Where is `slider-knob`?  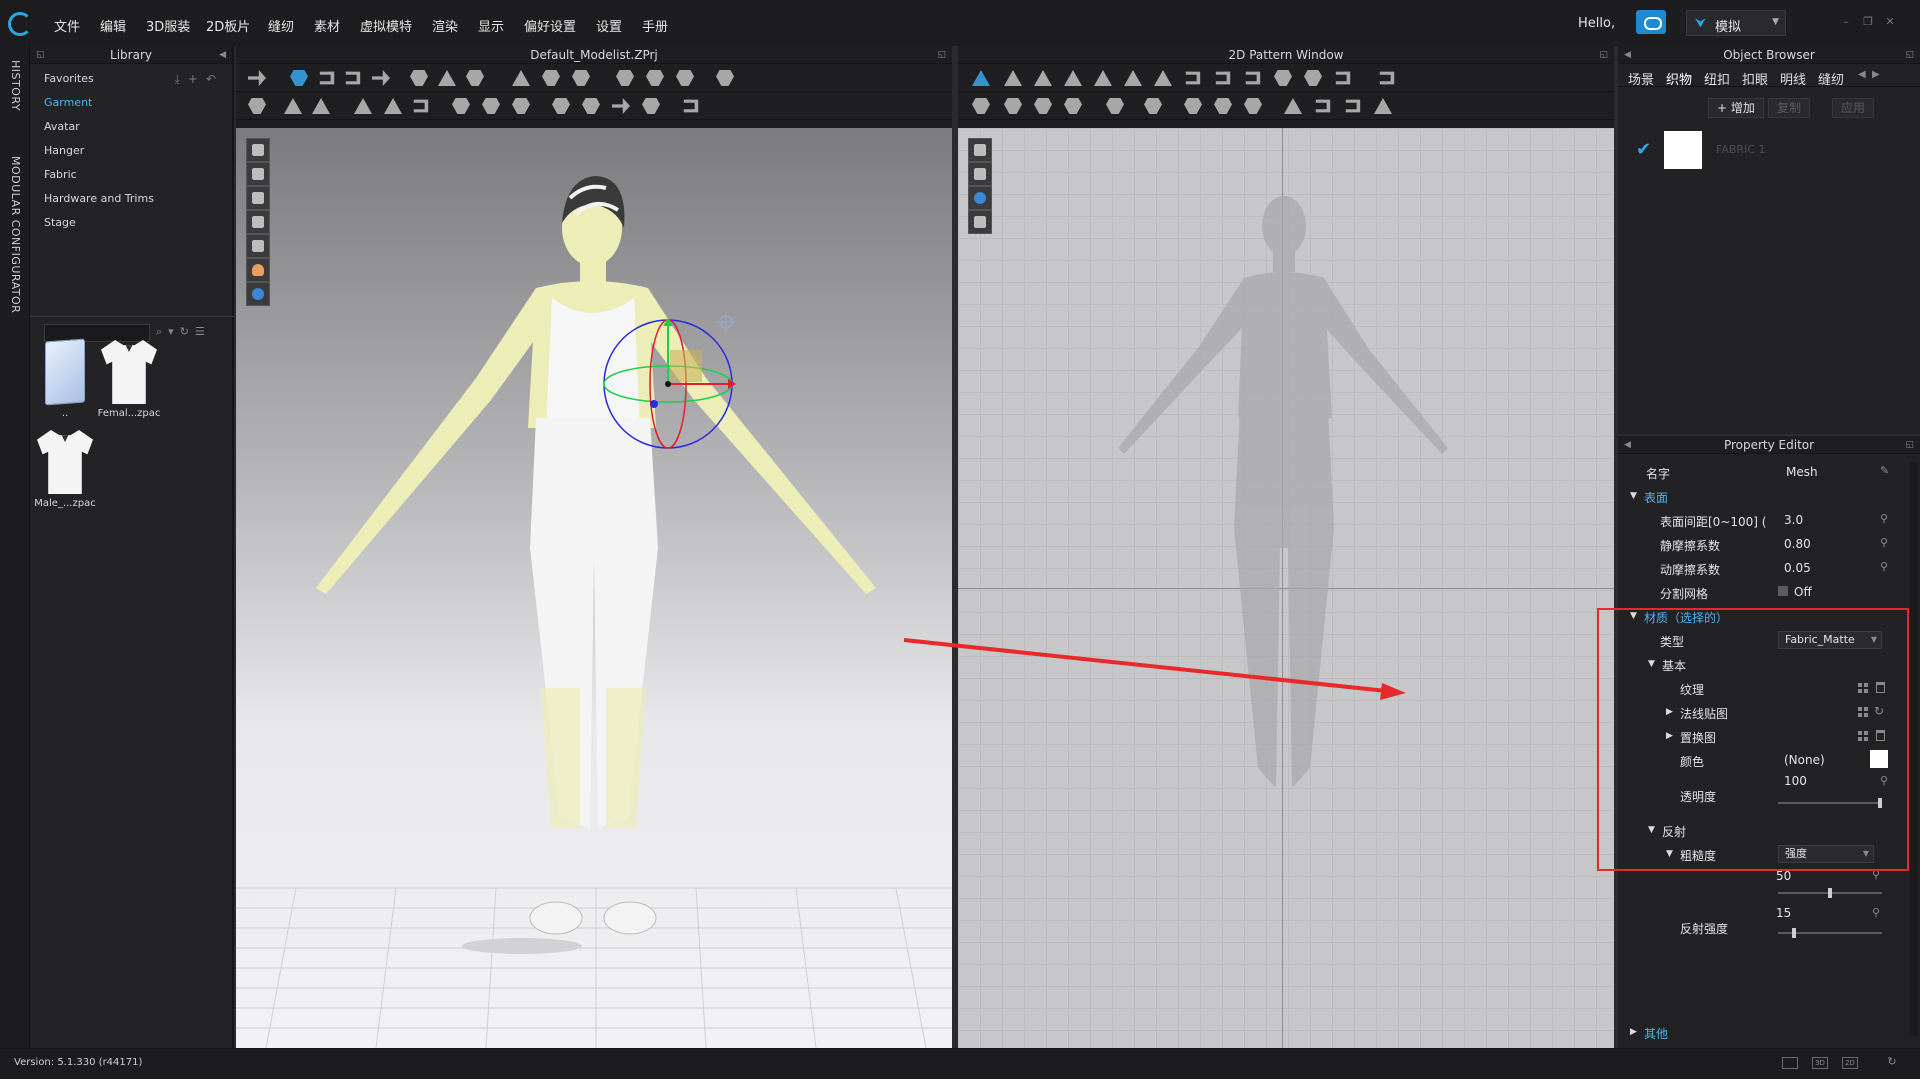
slider-knob is located at coordinates (1793, 933).